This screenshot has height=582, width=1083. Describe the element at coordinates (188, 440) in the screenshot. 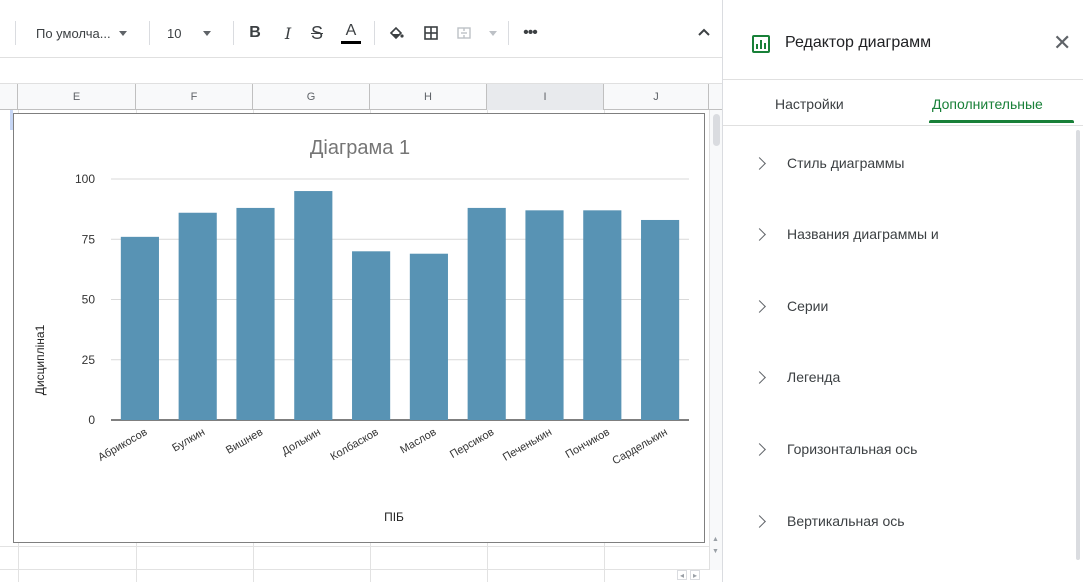

I see `x-tick-label: Булкин` at that location.